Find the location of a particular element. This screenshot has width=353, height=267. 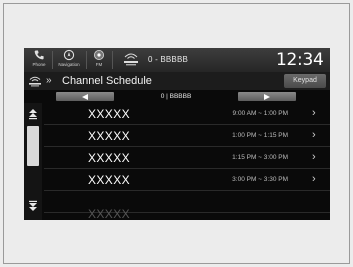

scrollbar is located at coordinates (33, 161).